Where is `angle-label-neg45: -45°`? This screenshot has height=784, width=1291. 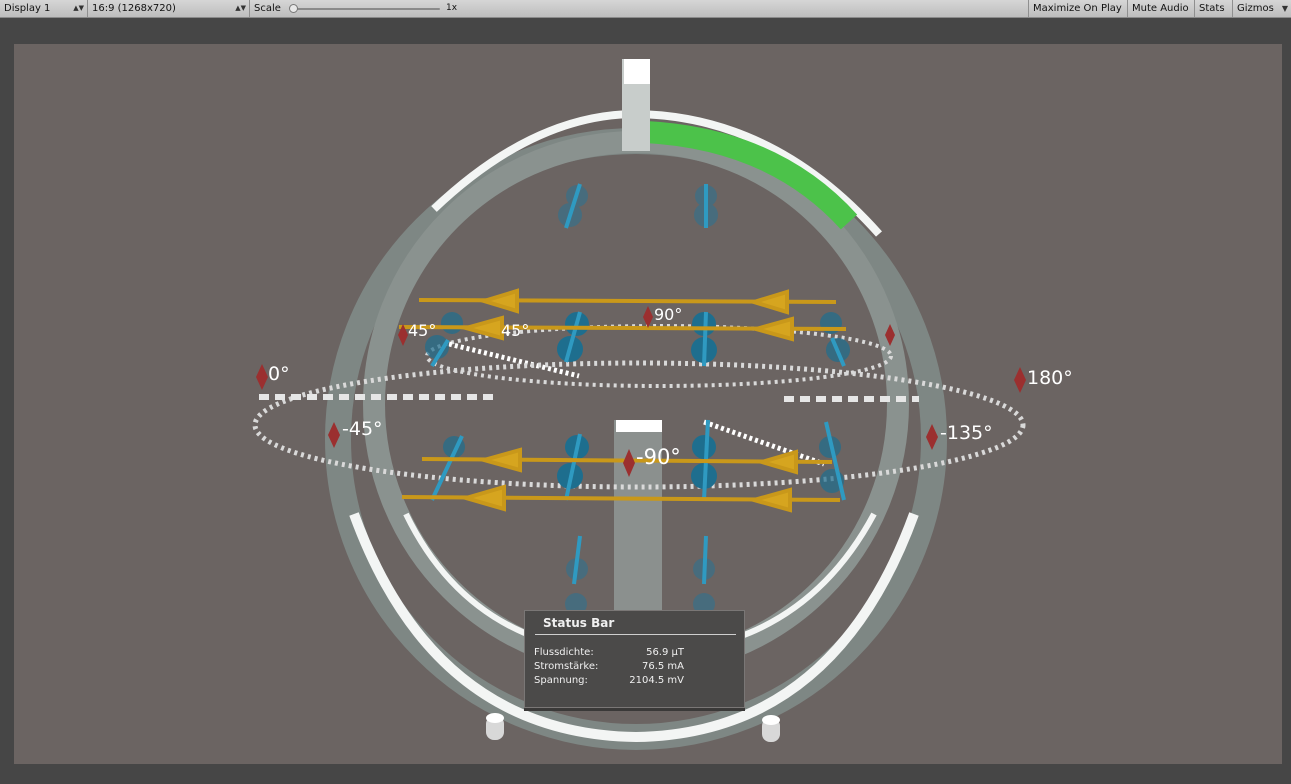
angle-label-neg45: -45° is located at coordinates (362, 429).